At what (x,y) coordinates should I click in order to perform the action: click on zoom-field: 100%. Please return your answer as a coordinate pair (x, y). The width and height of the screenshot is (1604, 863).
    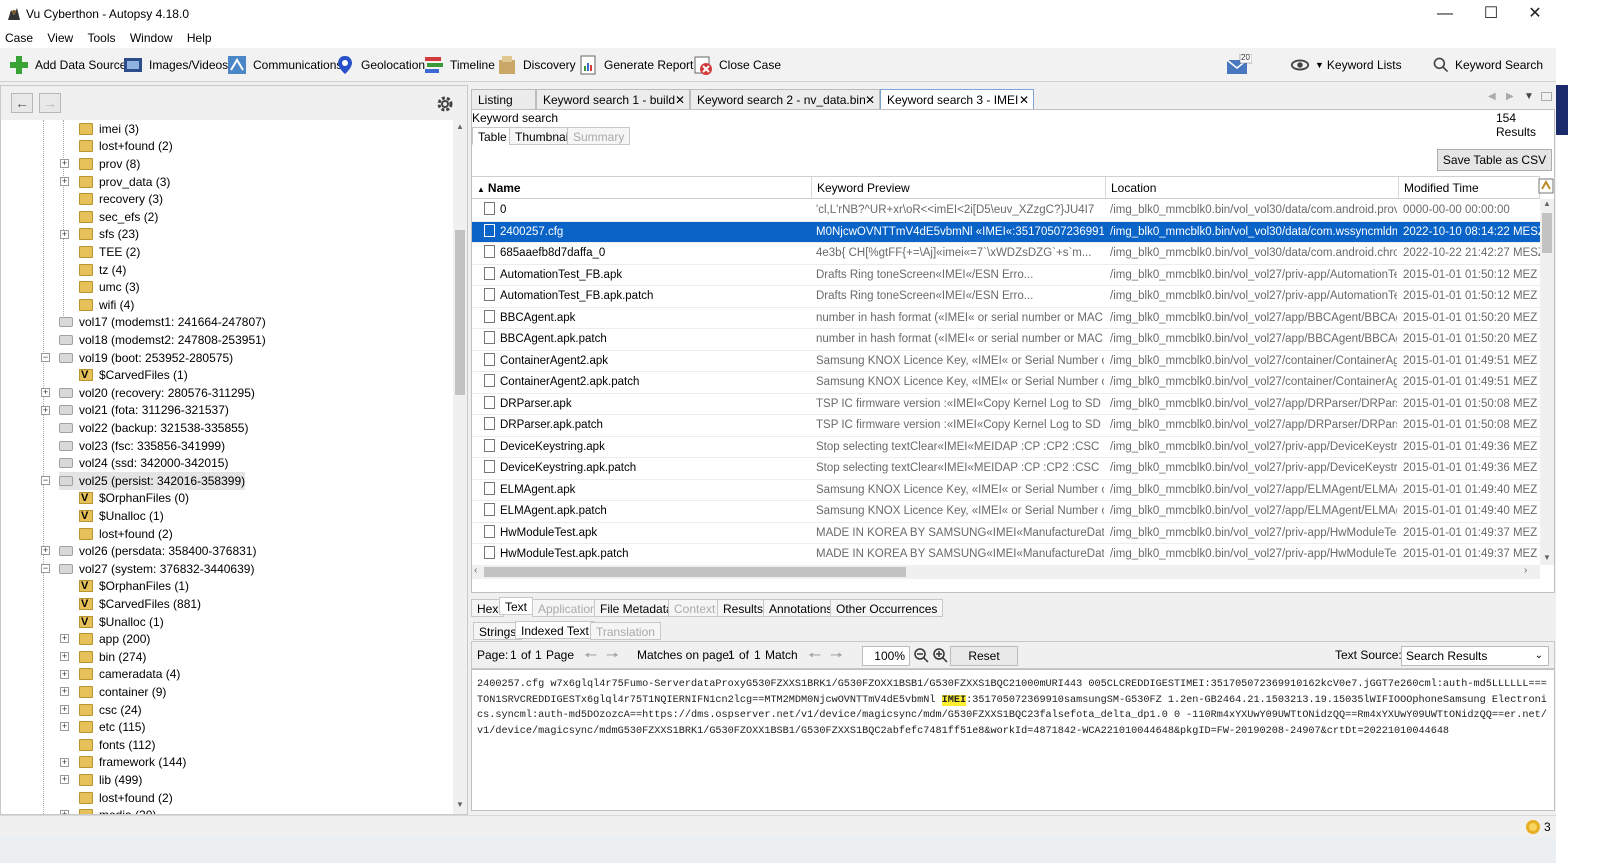
    Looking at the image, I should click on (886, 656).